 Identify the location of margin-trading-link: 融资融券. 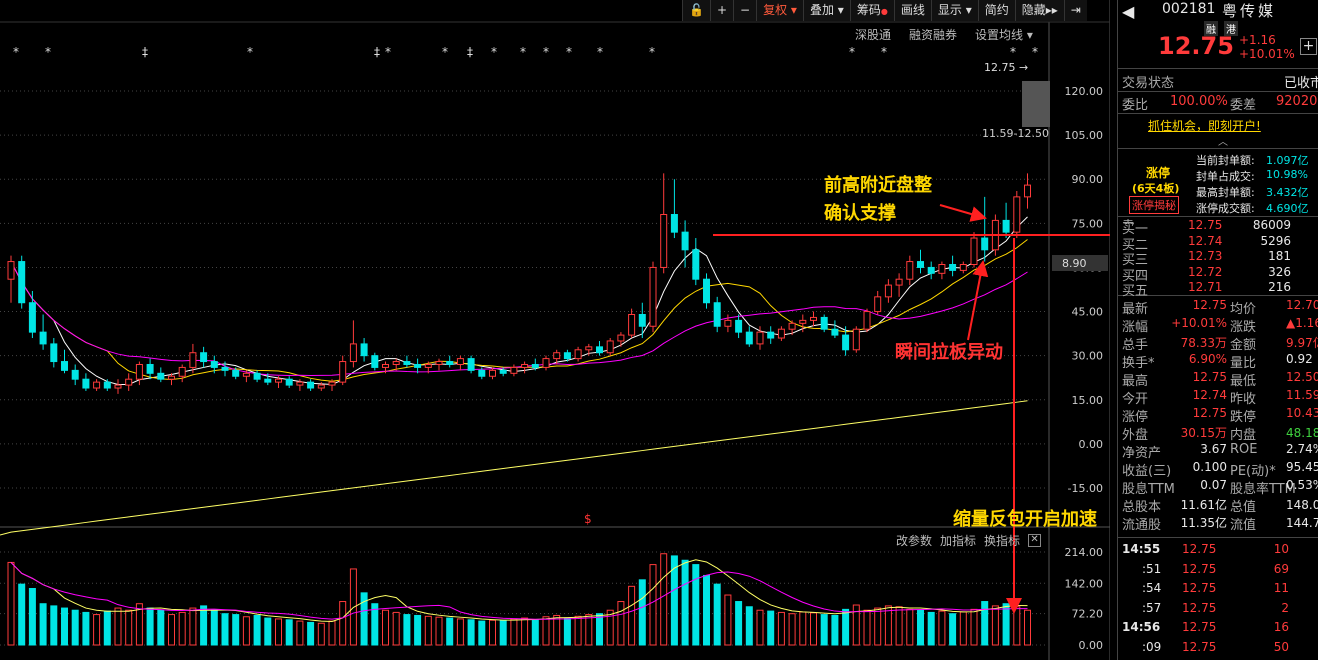
(933, 34).